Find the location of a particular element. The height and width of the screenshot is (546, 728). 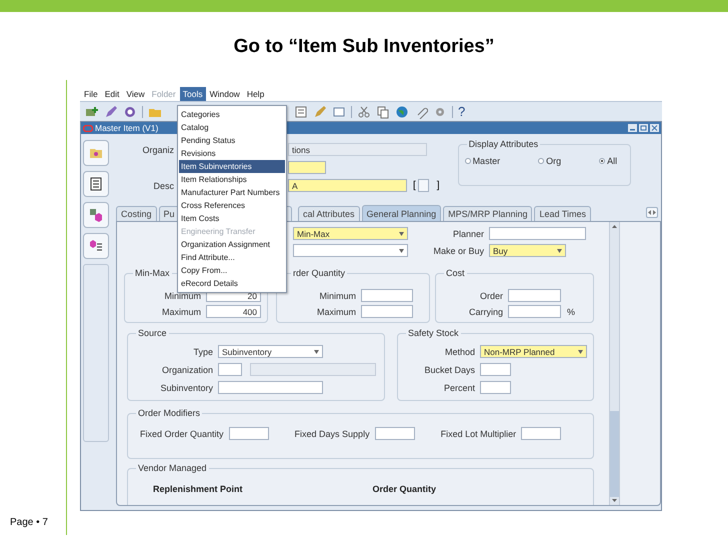

menu-item: Help is located at coordinates (256, 93).